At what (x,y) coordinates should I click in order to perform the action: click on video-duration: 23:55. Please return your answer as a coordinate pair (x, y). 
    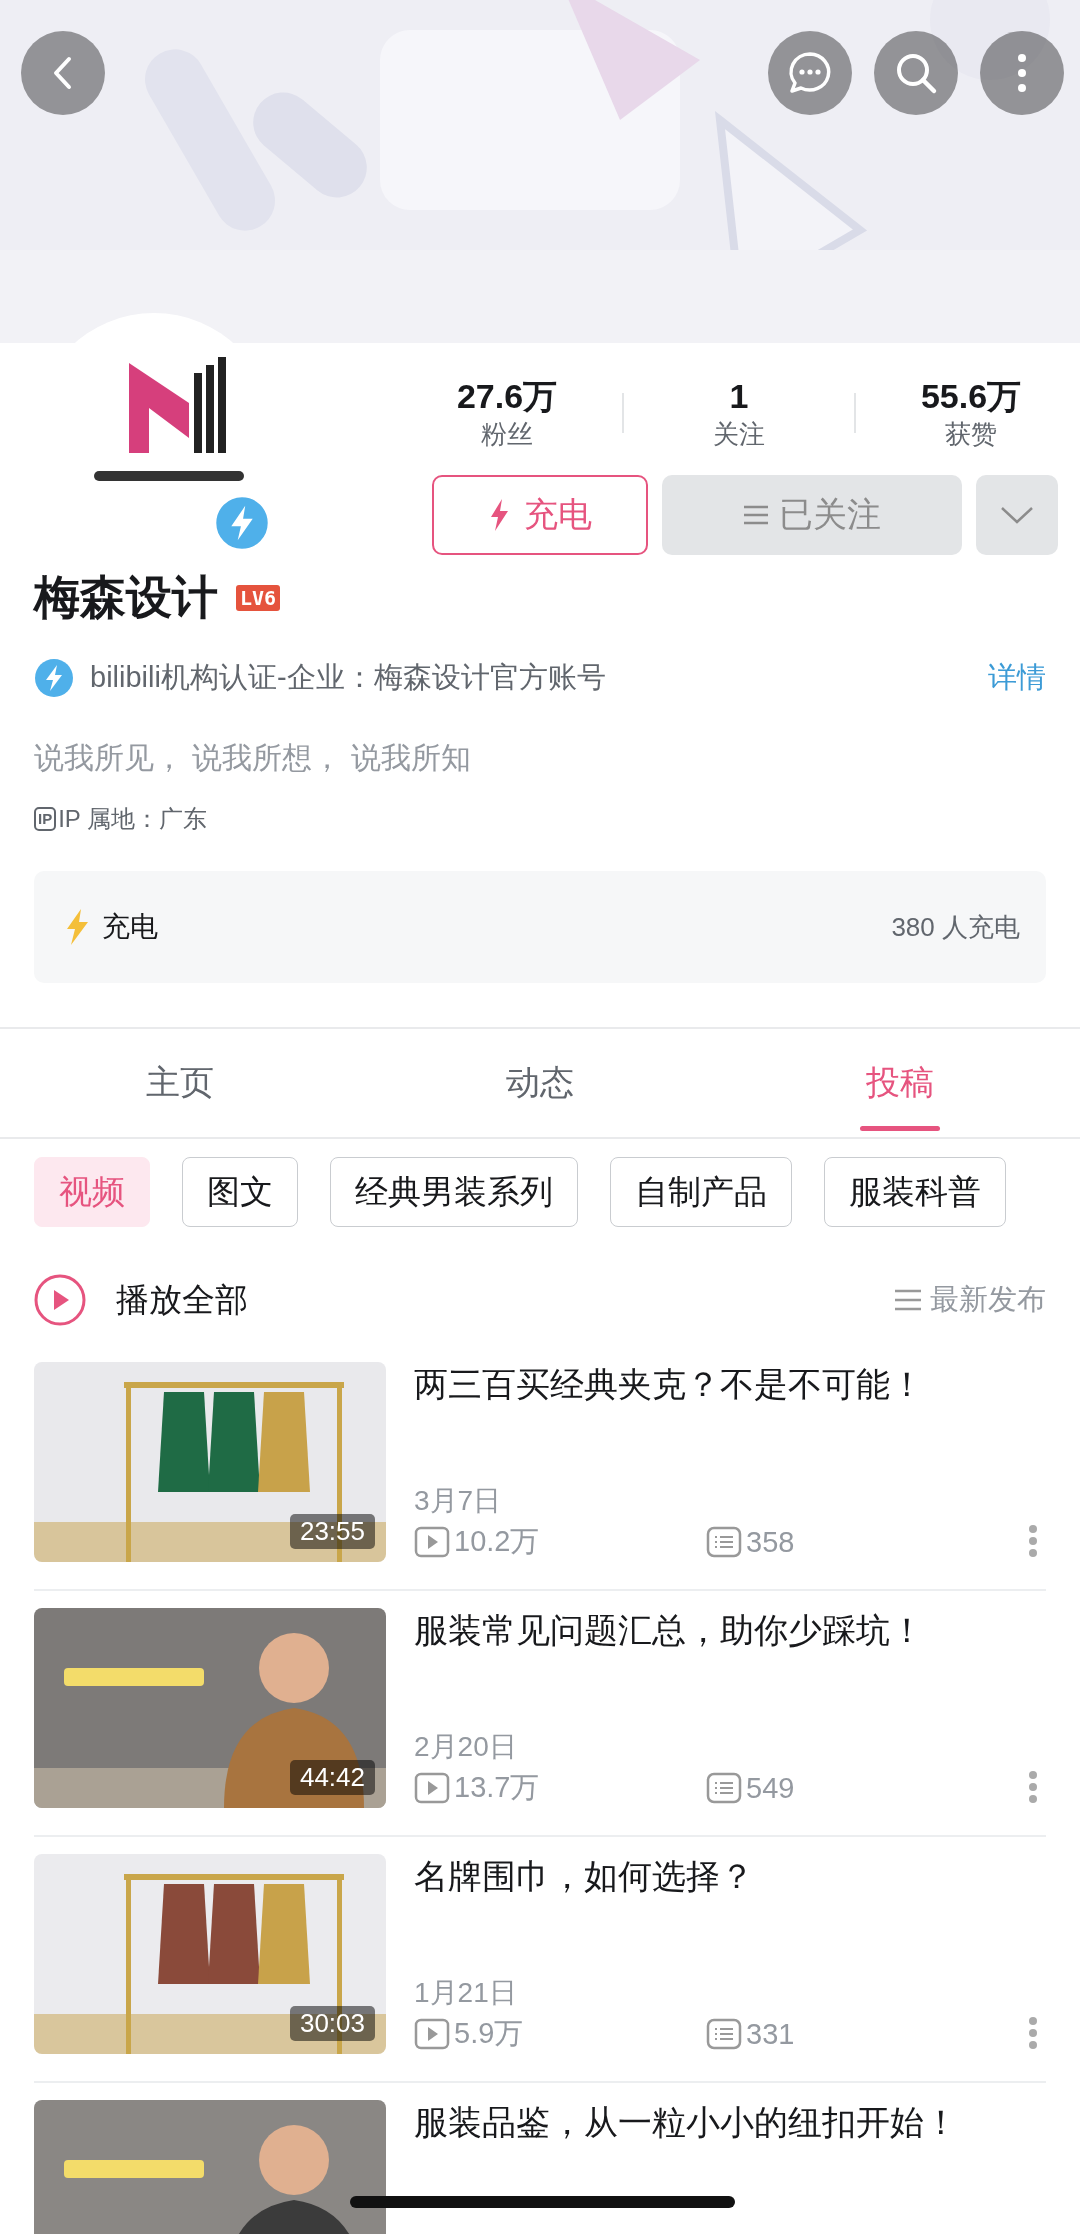
    Looking at the image, I should click on (332, 1531).